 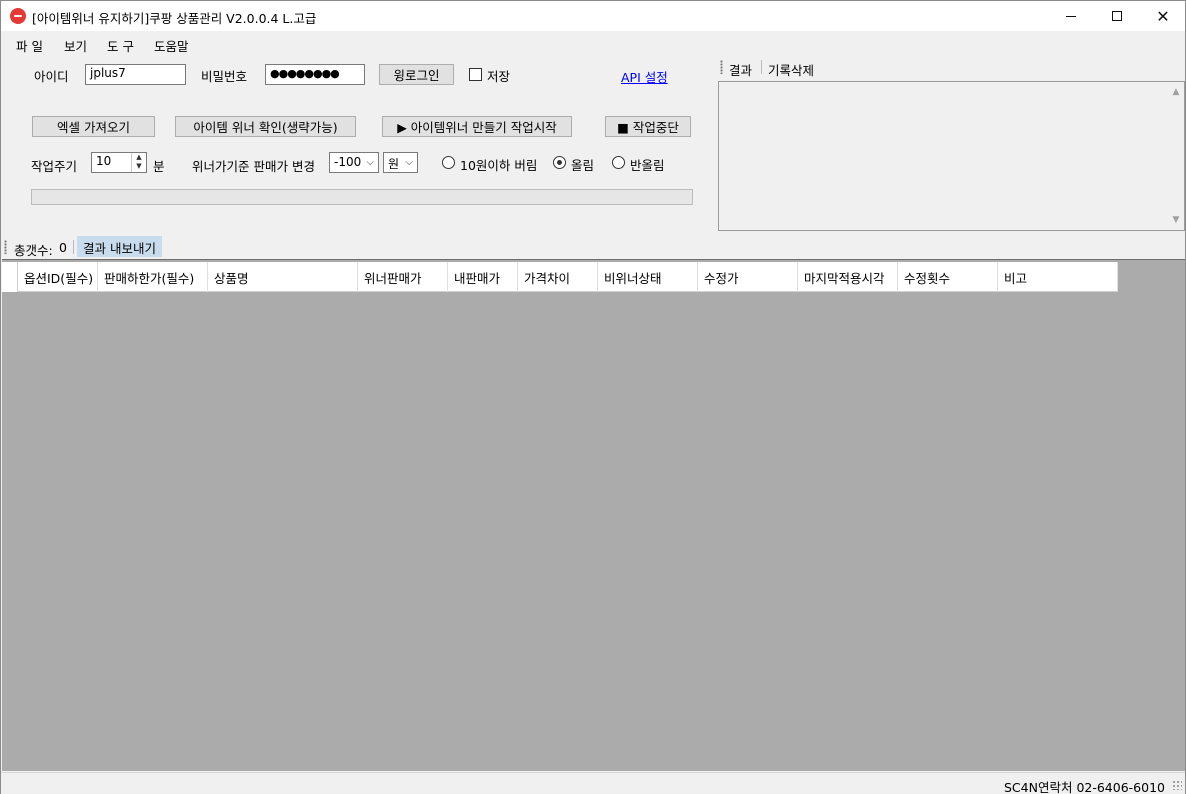 What do you see at coordinates (499, 76) in the screenshot?
I see `save-label: 저장` at bounding box center [499, 76].